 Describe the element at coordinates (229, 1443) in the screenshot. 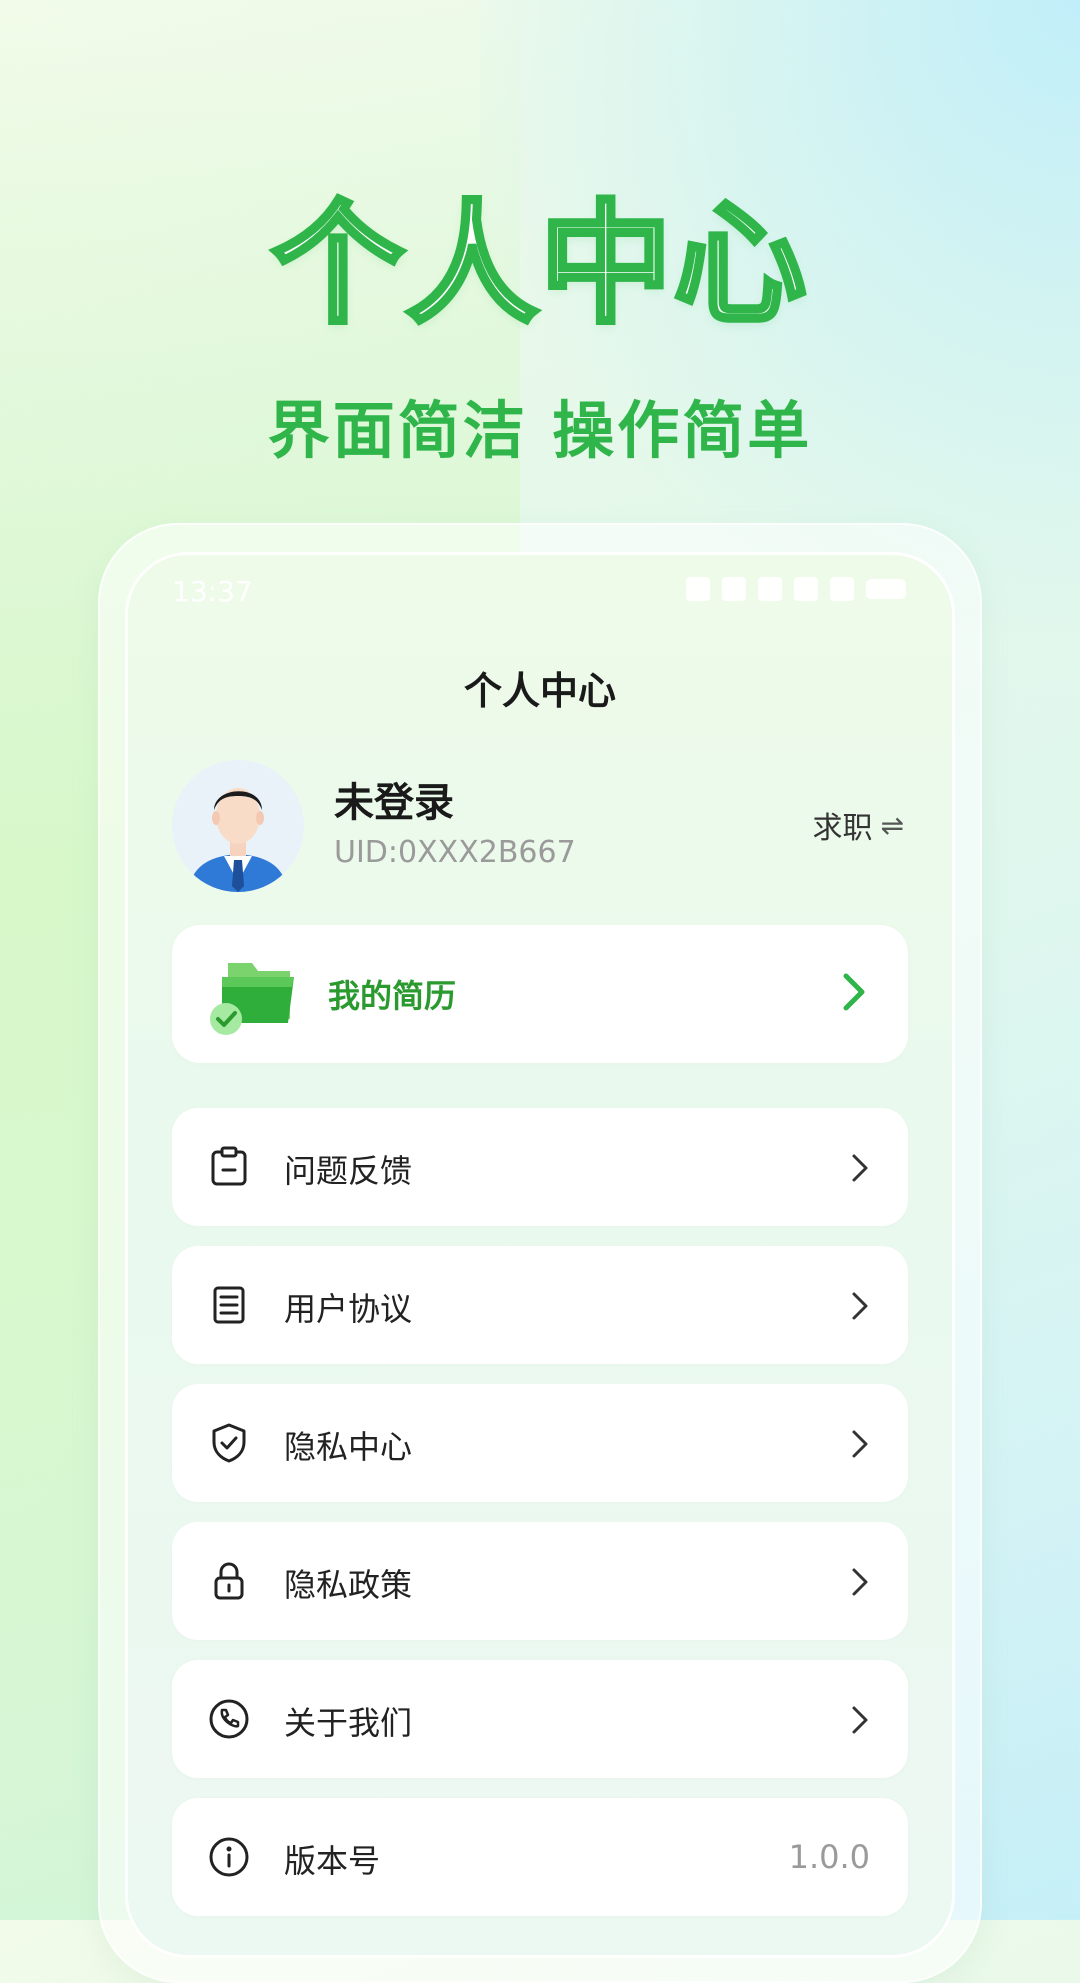

I see `shield-check-icon` at that location.